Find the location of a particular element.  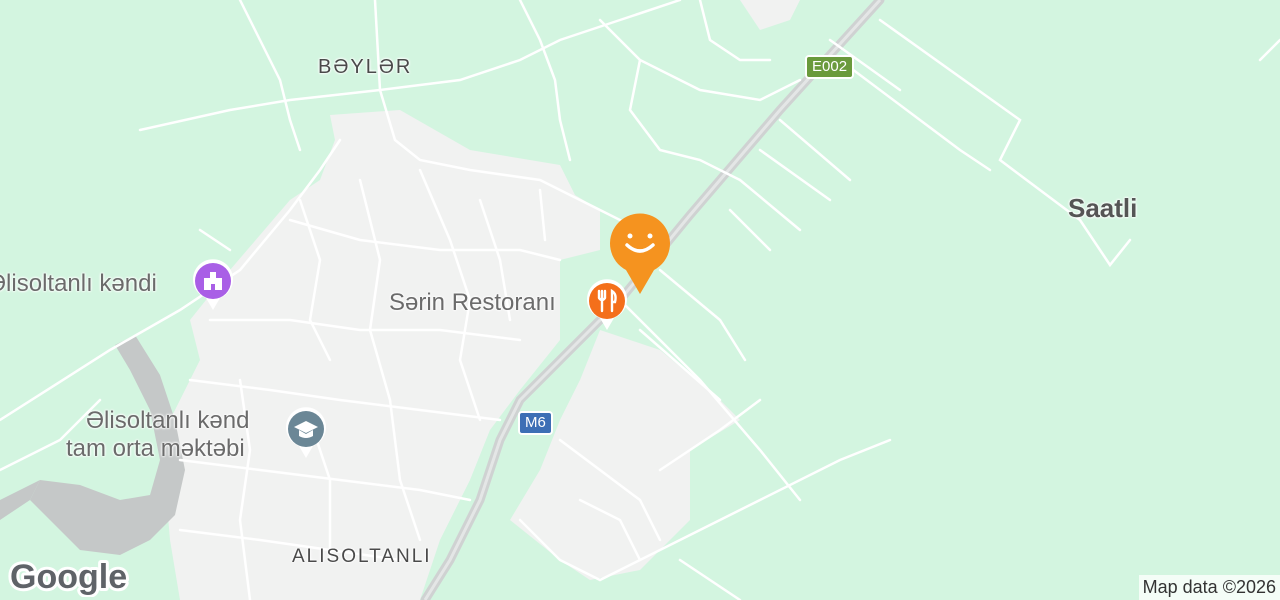

google-logo: Google Google is located at coordinates (69, 576).